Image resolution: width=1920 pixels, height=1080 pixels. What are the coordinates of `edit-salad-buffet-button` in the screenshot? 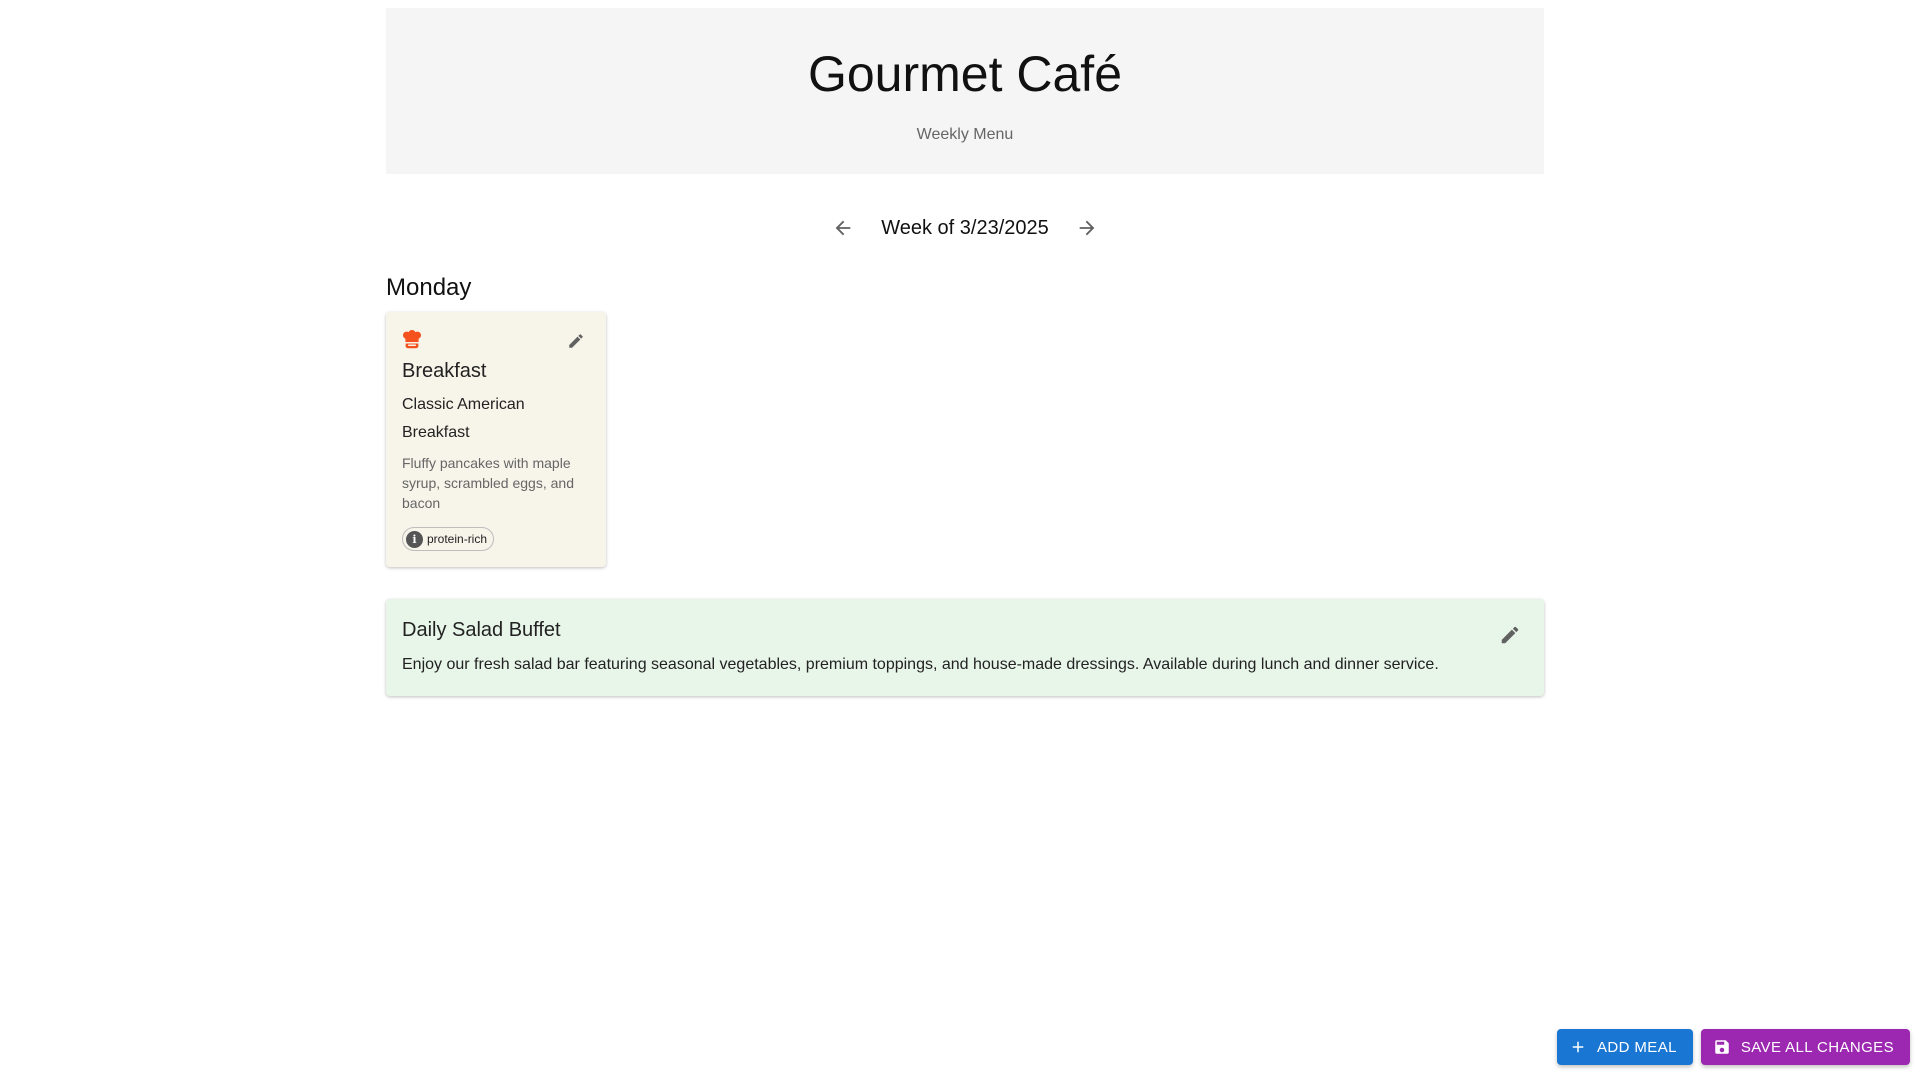 It's located at (1510, 635).